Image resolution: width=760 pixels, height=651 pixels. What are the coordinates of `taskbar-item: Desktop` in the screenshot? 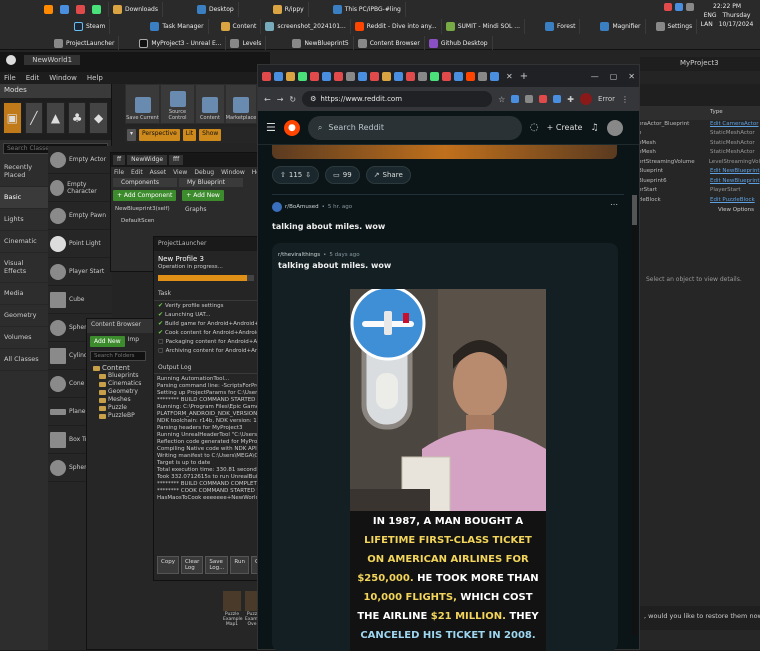 It's located at (216, 9).